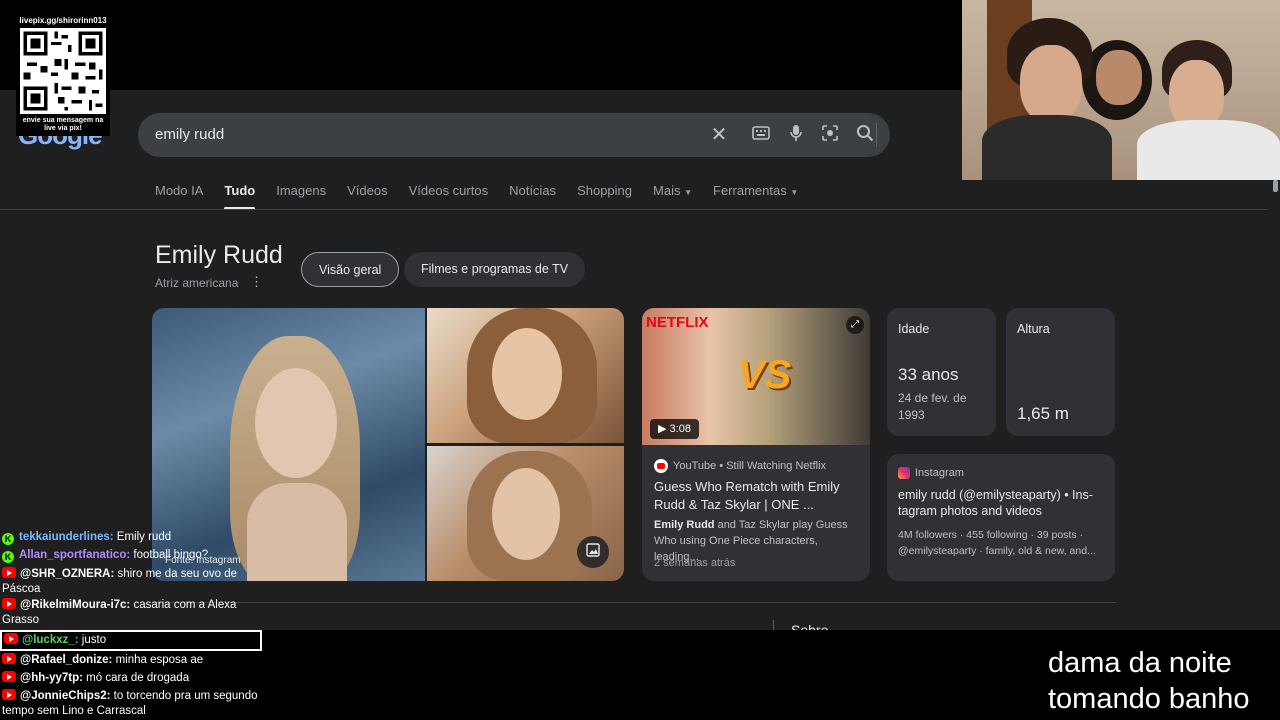 This screenshot has width=1280, height=720. What do you see at coordinates (773, 625) in the screenshot?
I see `vertical-divider` at bounding box center [773, 625].